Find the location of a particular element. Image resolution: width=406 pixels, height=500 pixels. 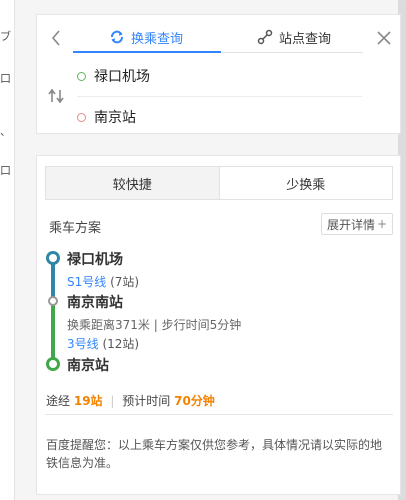

left-sidebar-strip: ブ 口 、 口 is located at coordinates (7, 250).